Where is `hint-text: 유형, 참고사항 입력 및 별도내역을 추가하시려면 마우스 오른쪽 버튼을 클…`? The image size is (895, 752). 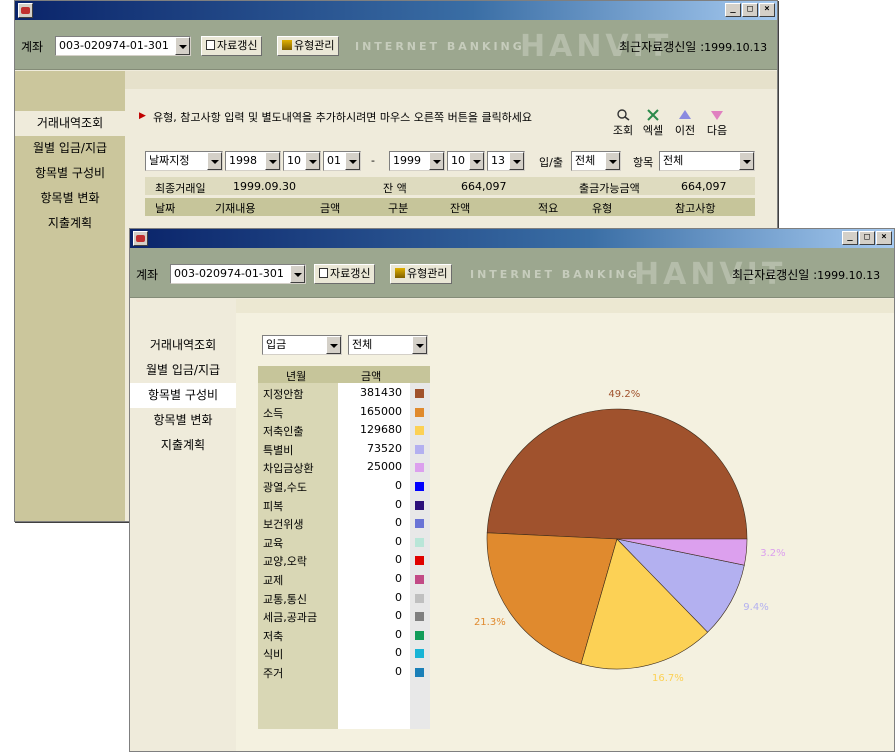
hint-text: 유형, 참고사항 입력 및 별도내역을 추가하시려면 마우스 오른쪽 버튼을 클… is located at coordinates (343, 117).